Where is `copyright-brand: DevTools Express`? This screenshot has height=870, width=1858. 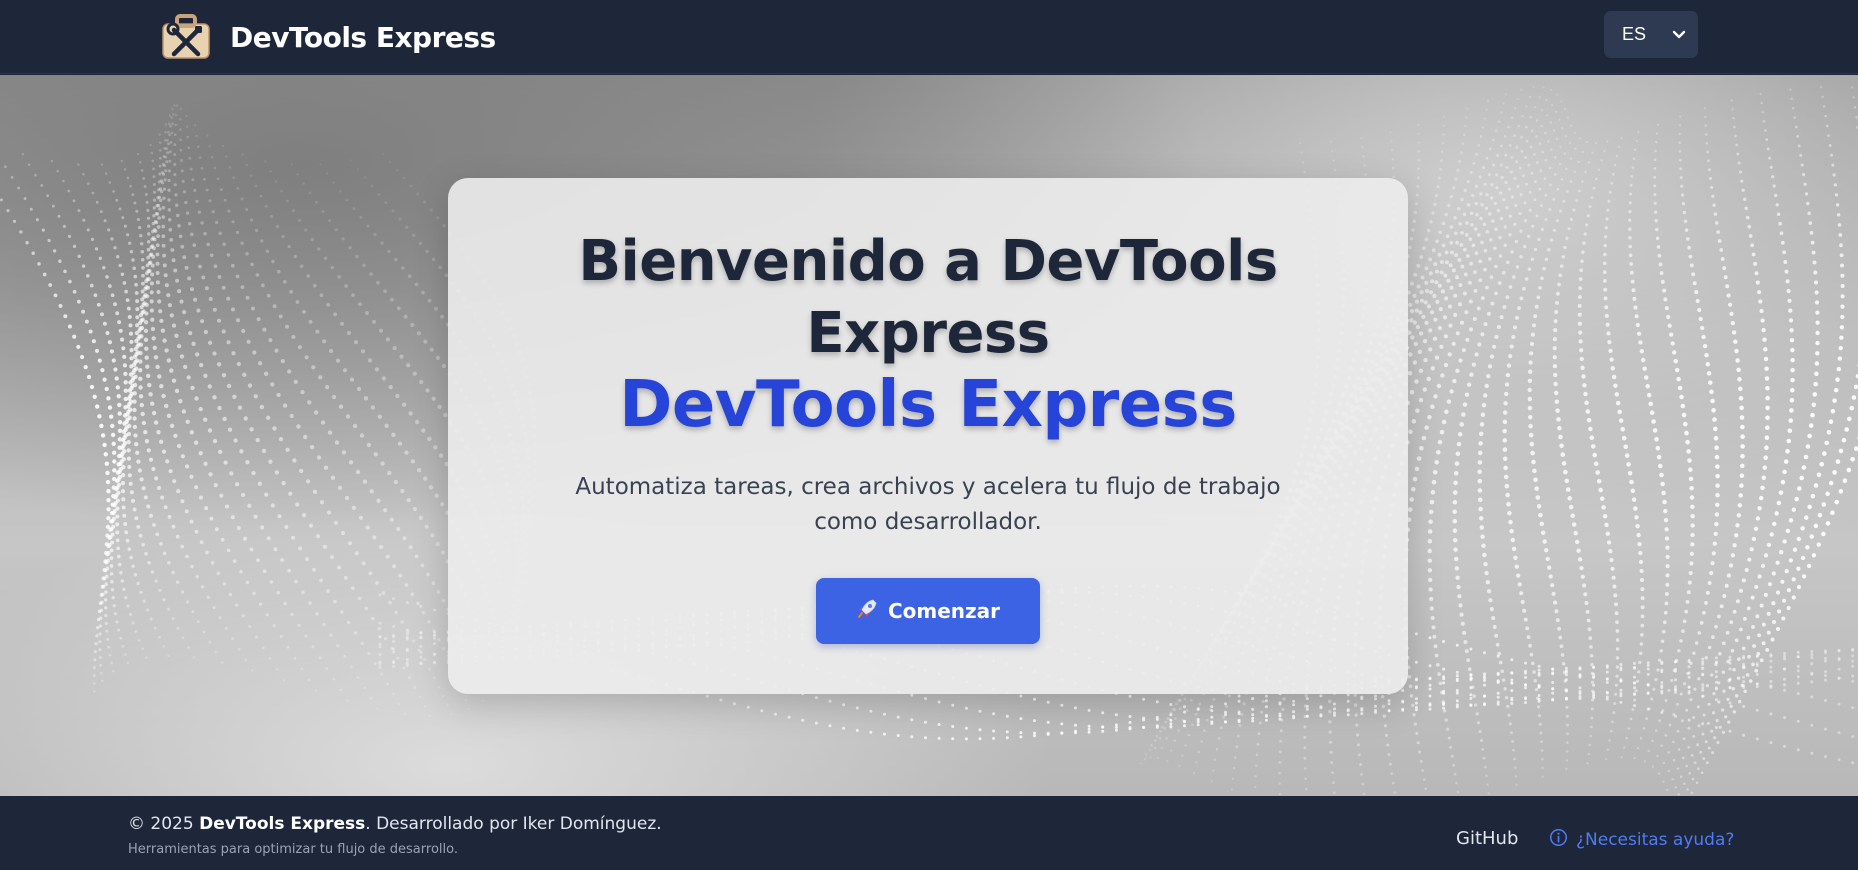 copyright-brand: DevTools Express is located at coordinates (282, 824).